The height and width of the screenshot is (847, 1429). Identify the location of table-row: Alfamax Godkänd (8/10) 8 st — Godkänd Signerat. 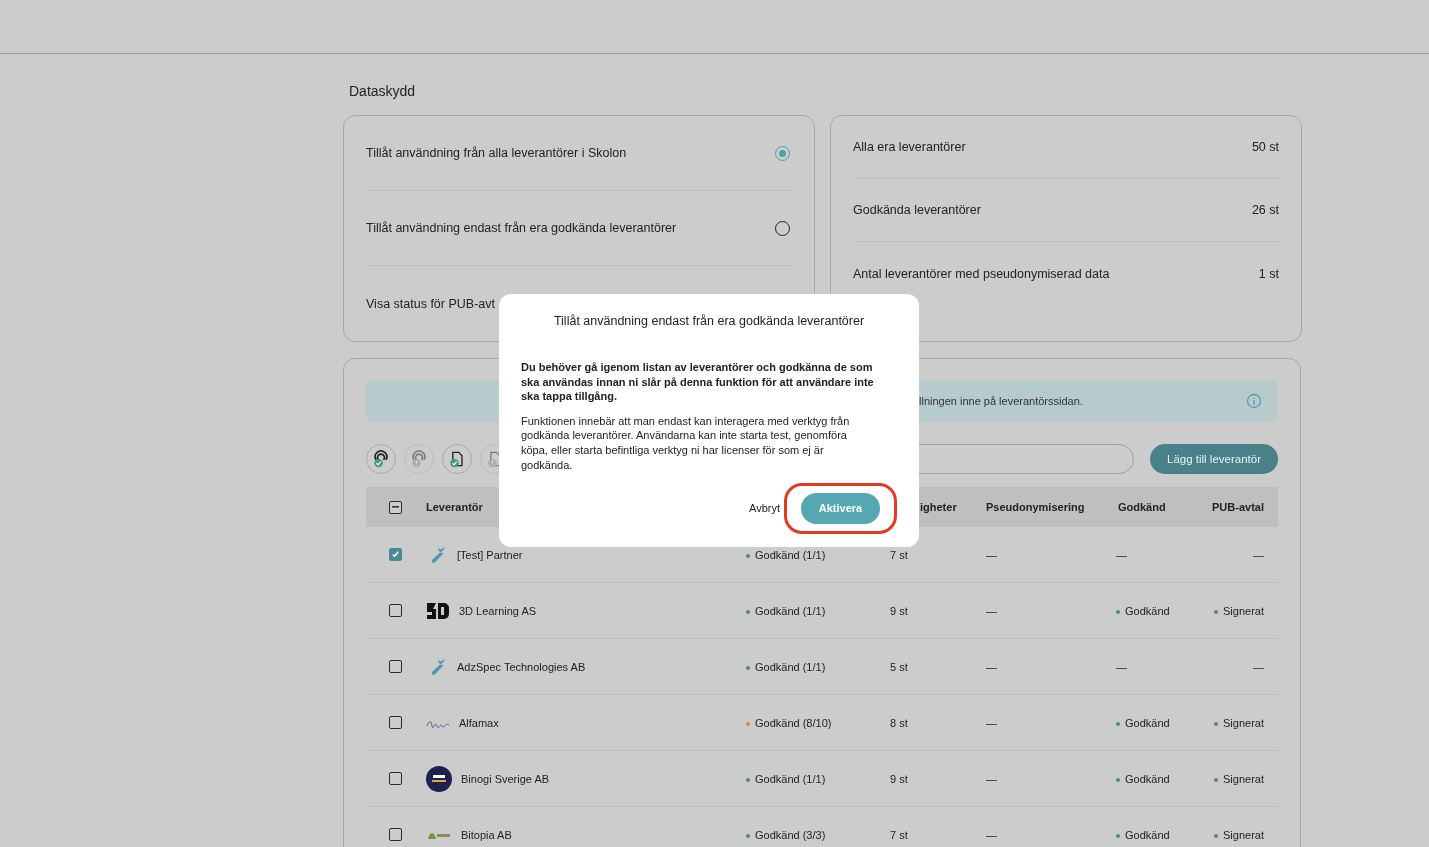
(822, 723).